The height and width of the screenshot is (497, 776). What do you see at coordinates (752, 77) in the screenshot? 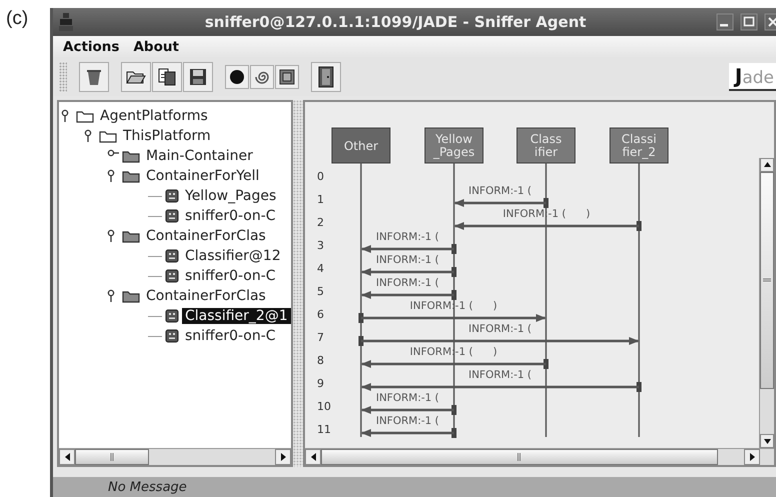
I see `logo: Jade` at bounding box center [752, 77].